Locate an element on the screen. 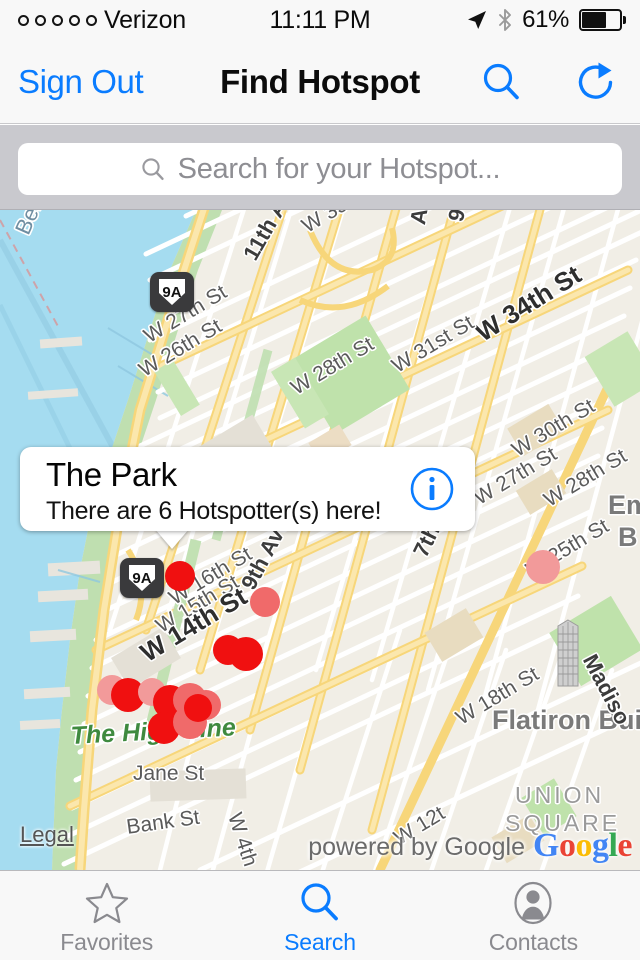 This screenshot has height=960, width=640. person-circle-icon is located at coordinates (533, 903).